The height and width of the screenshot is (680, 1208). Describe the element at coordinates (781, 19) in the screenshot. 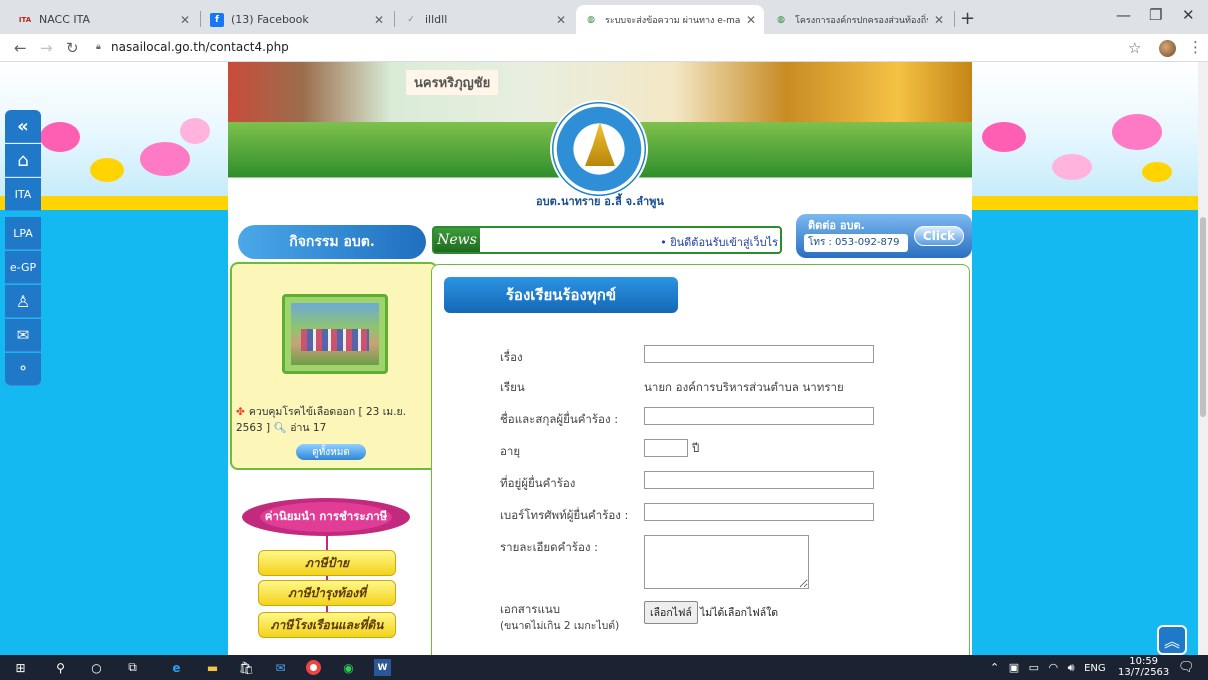

I see `site-favicon-icon: ◍` at that location.